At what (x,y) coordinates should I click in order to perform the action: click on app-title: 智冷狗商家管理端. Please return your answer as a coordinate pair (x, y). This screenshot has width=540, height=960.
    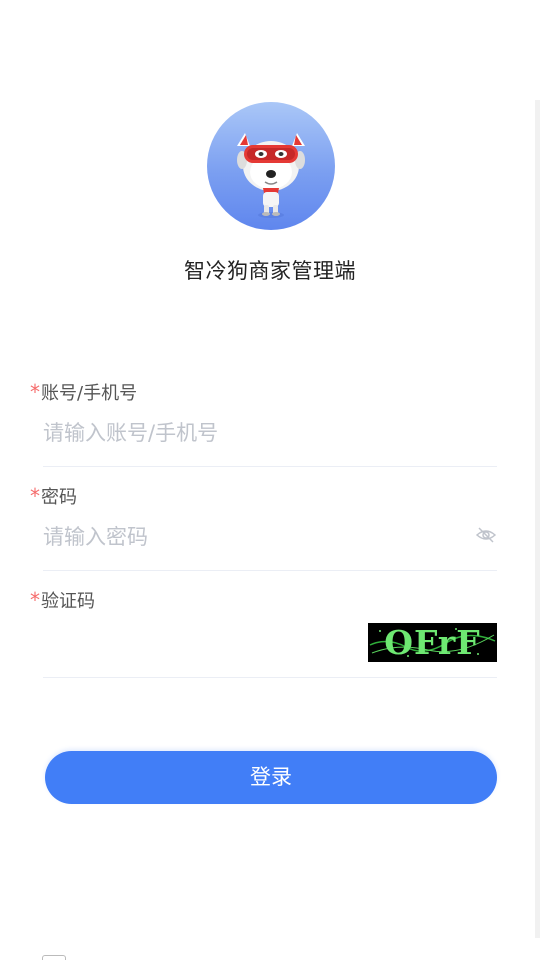
    Looking at the image, I should click on (270, 271).